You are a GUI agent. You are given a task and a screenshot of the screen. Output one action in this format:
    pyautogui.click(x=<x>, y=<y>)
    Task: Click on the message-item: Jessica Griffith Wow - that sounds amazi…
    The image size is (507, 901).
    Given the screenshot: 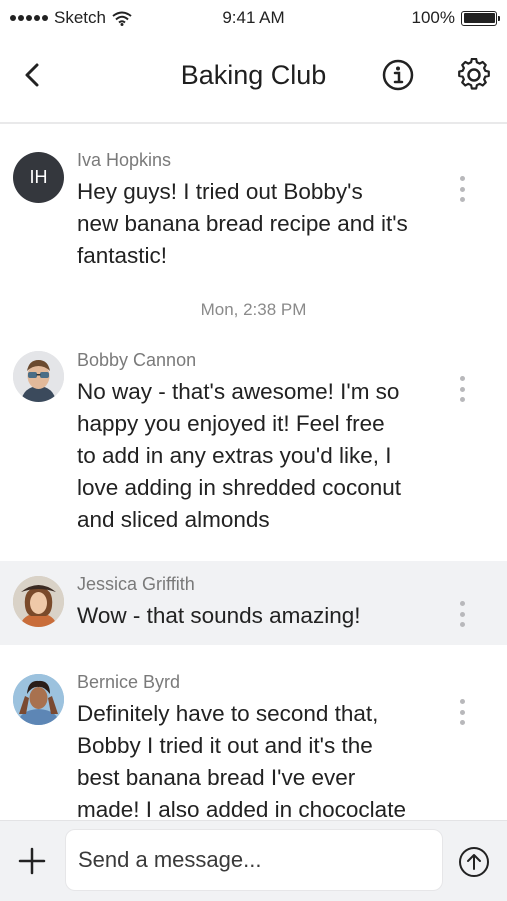 What is the action you would take?
    pyautogui.click(x=253, y=603)
    